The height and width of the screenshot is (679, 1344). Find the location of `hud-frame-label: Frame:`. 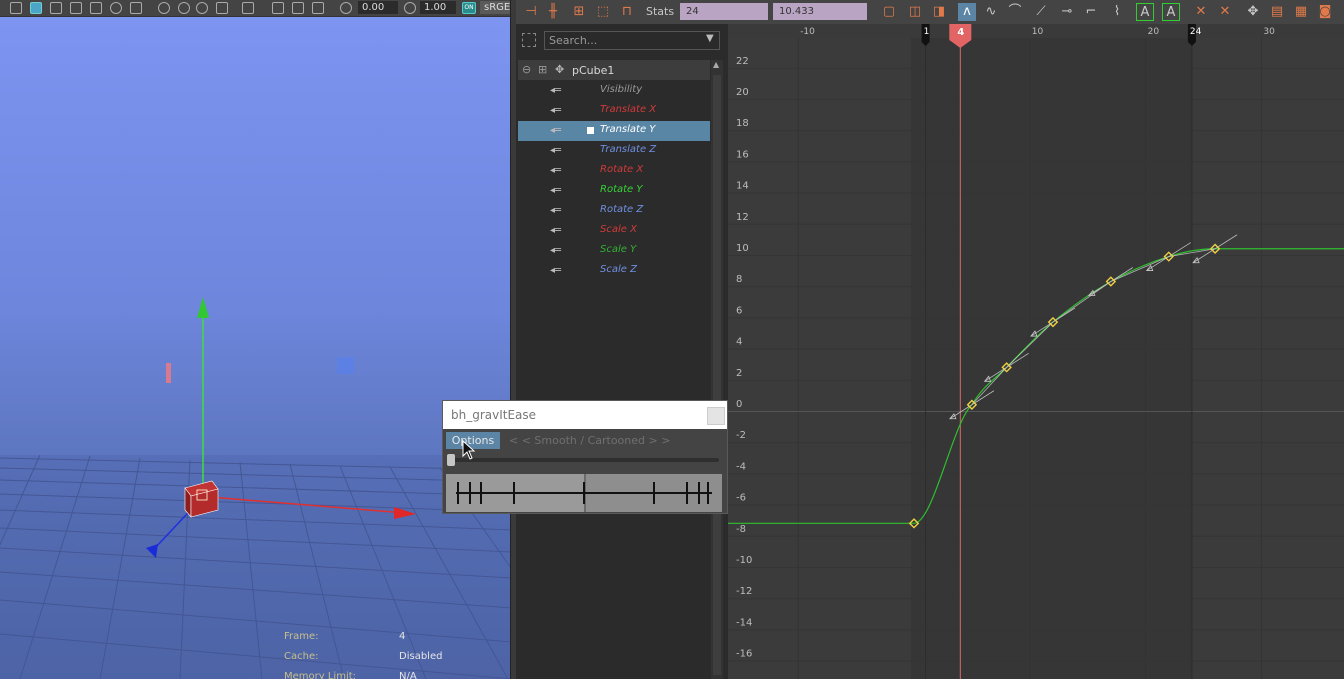

hud-frame-label: Frame: is located at coordinates (301, 636).